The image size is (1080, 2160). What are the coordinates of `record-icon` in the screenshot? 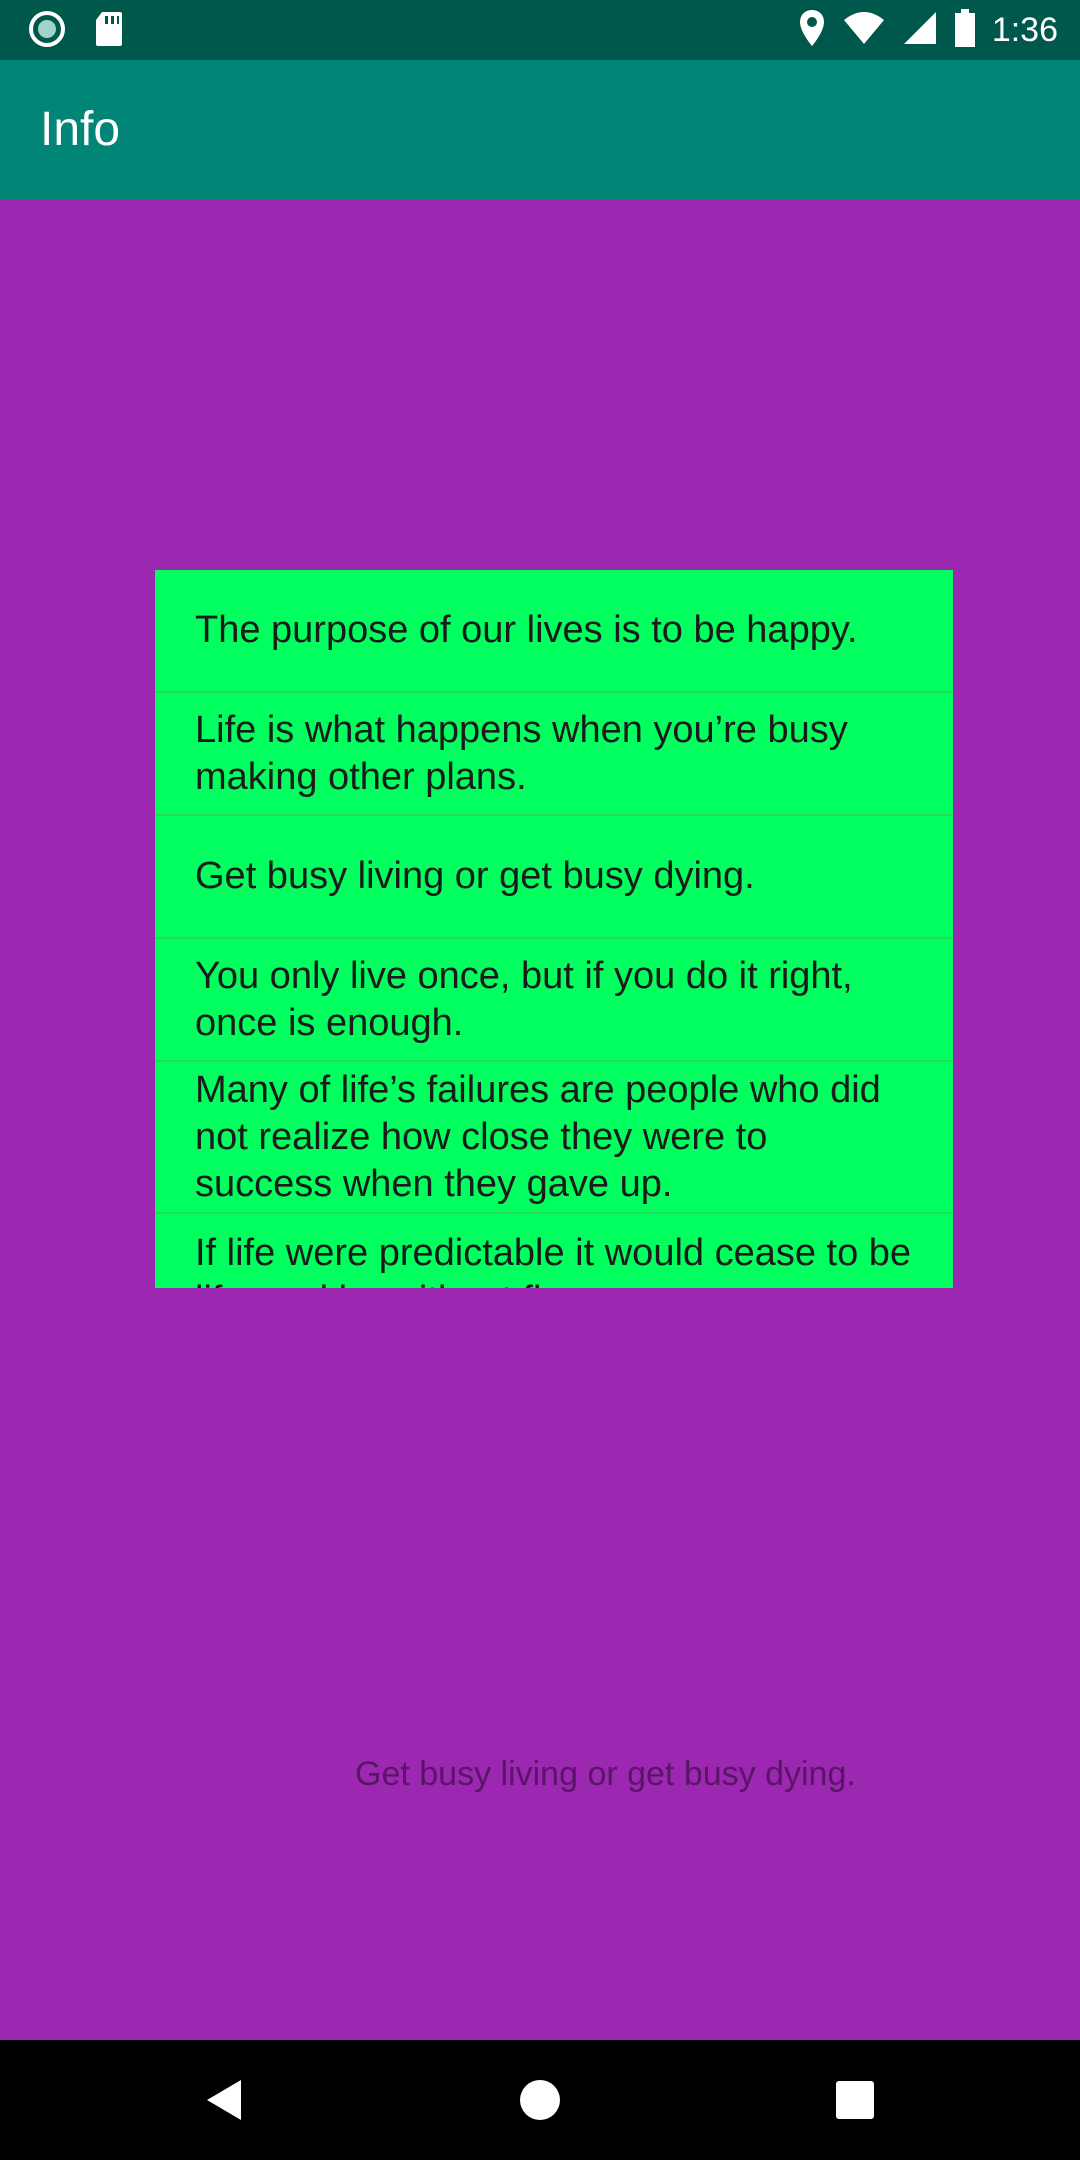 It's located at (47, 31).